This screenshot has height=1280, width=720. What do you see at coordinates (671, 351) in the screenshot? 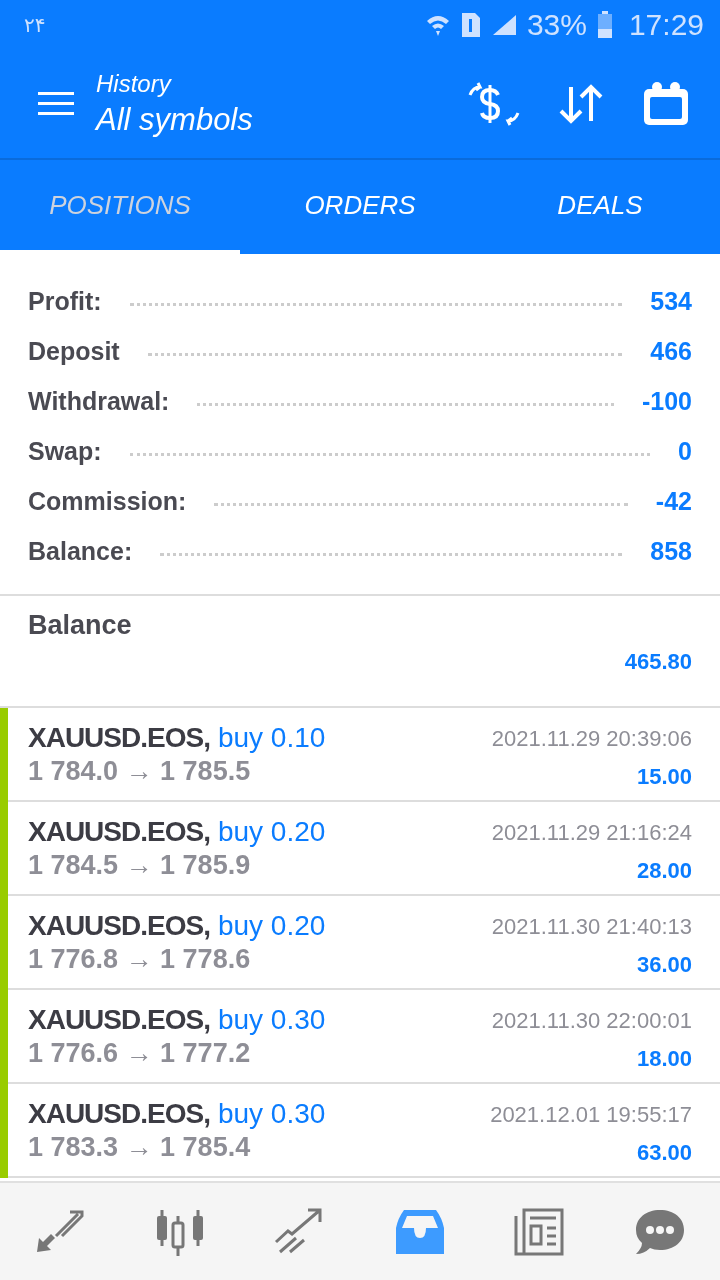
I see `summary-value: 466` at bounding box center [671, 351].